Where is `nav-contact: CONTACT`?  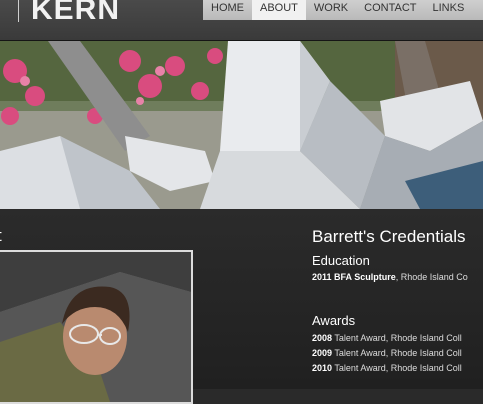
nav-contact: CONTACT is located at coordinates (390, 10).